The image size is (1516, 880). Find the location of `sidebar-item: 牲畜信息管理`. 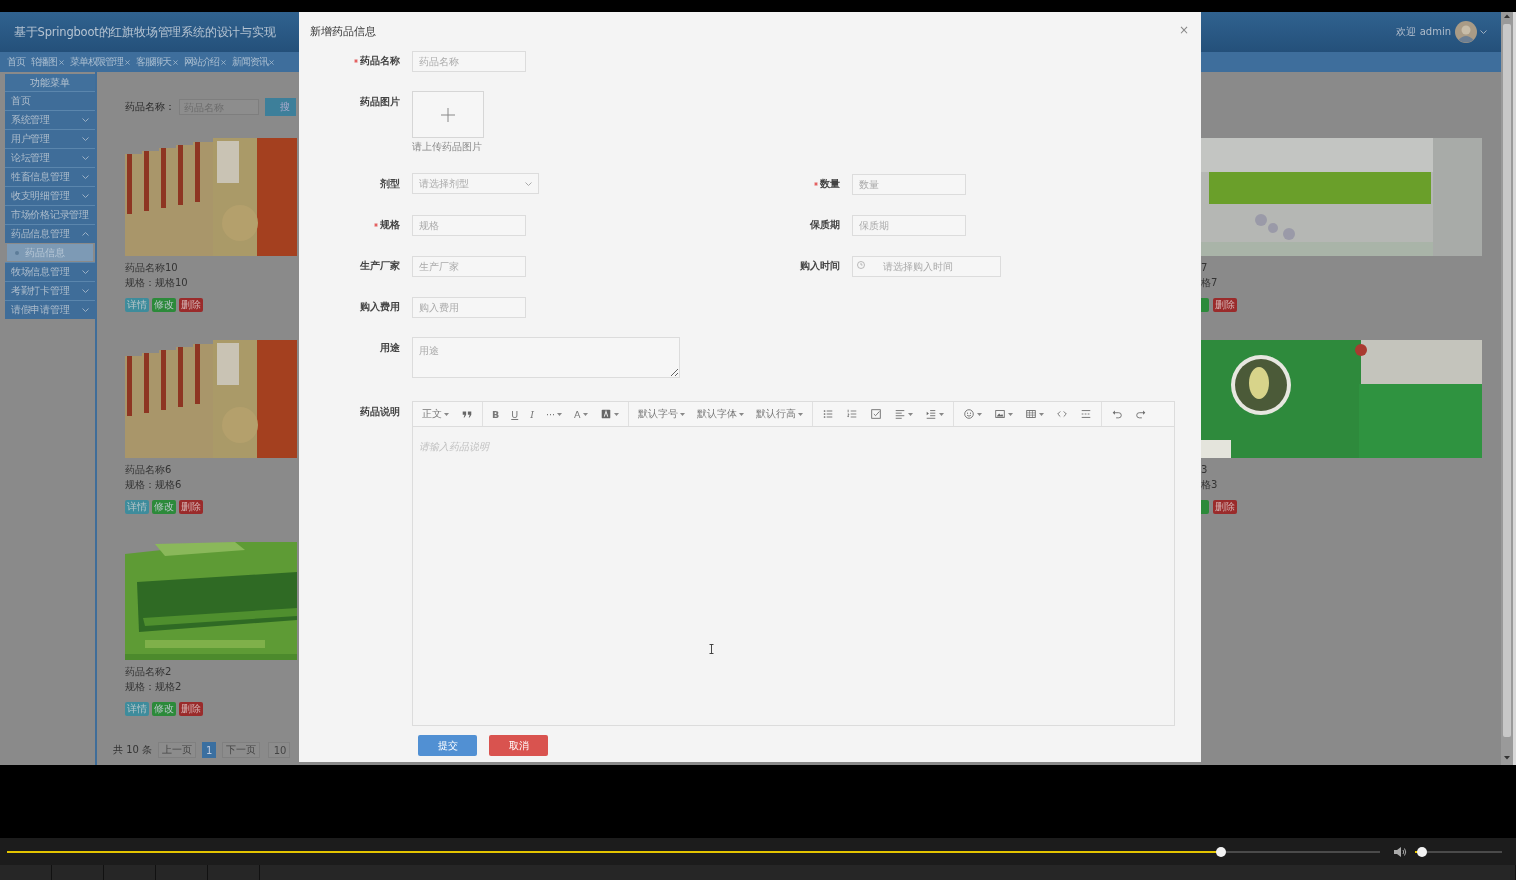

sidebar-item: 牲畜信息管理 is located at coordinates (50, 176).